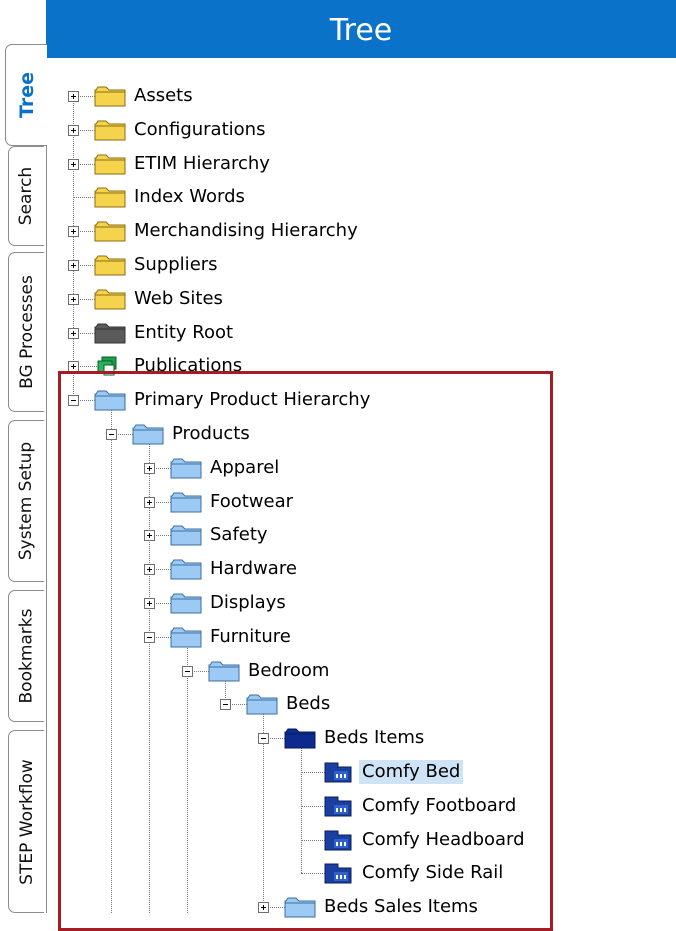 The image size is (676, 931). Describe the element at coordinates (338, 99) in the screenshot. I see `tree-node: Assets` at that location.